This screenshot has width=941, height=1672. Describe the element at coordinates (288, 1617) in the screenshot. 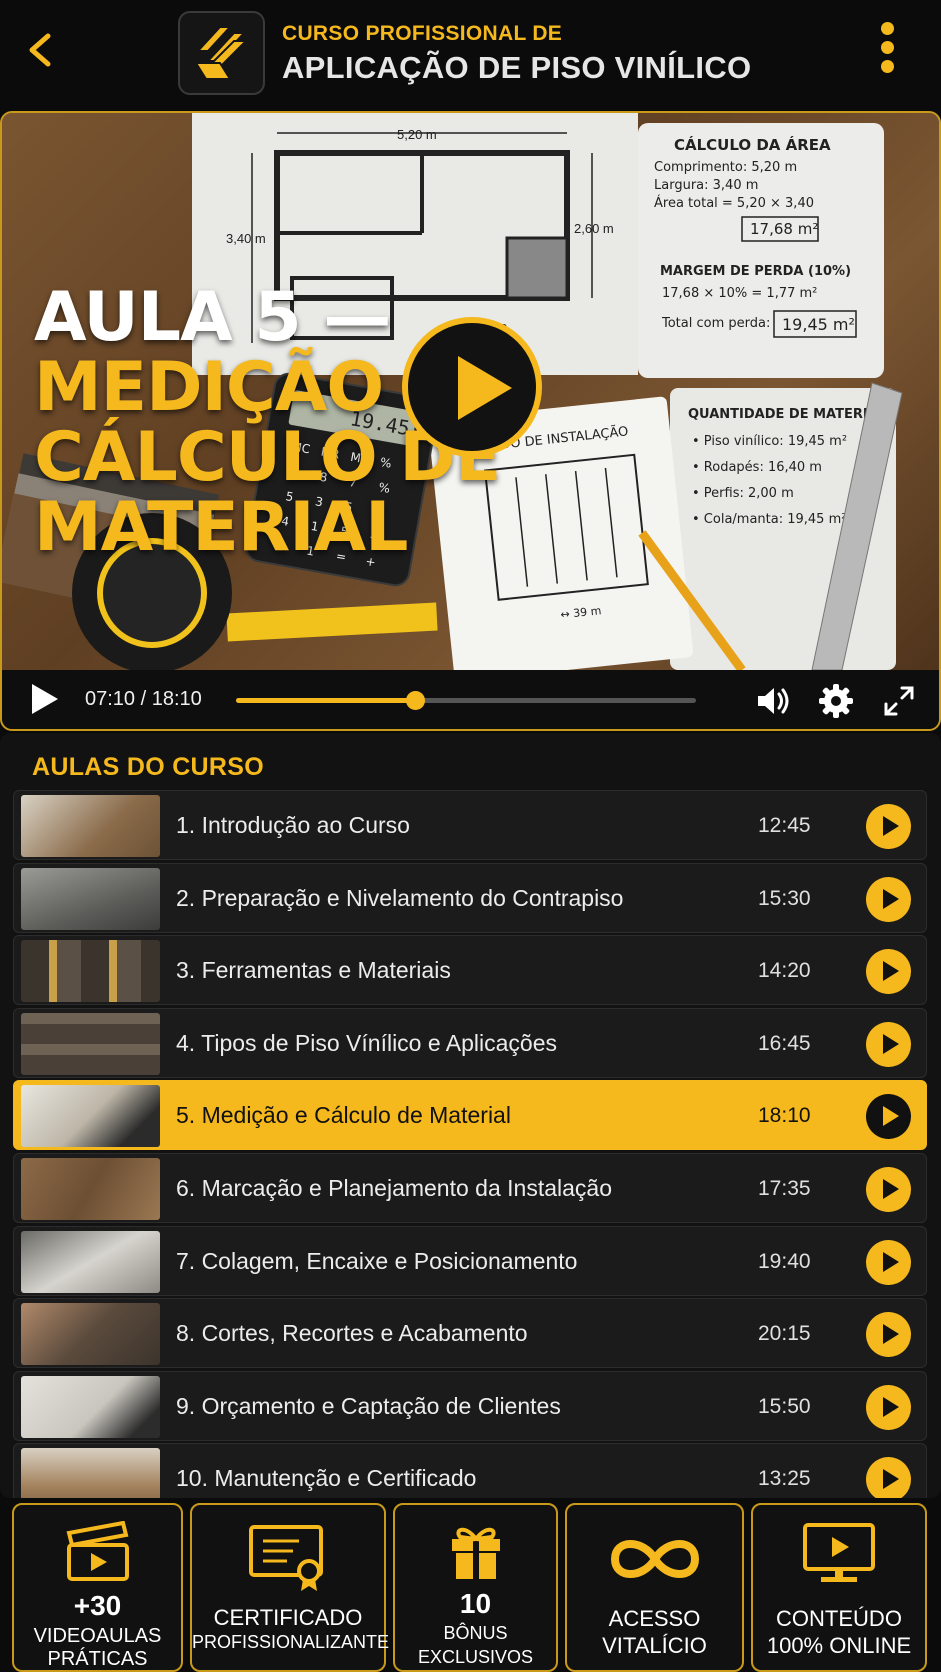

I see `feature-label-1: CERTIFICADO` at that location.